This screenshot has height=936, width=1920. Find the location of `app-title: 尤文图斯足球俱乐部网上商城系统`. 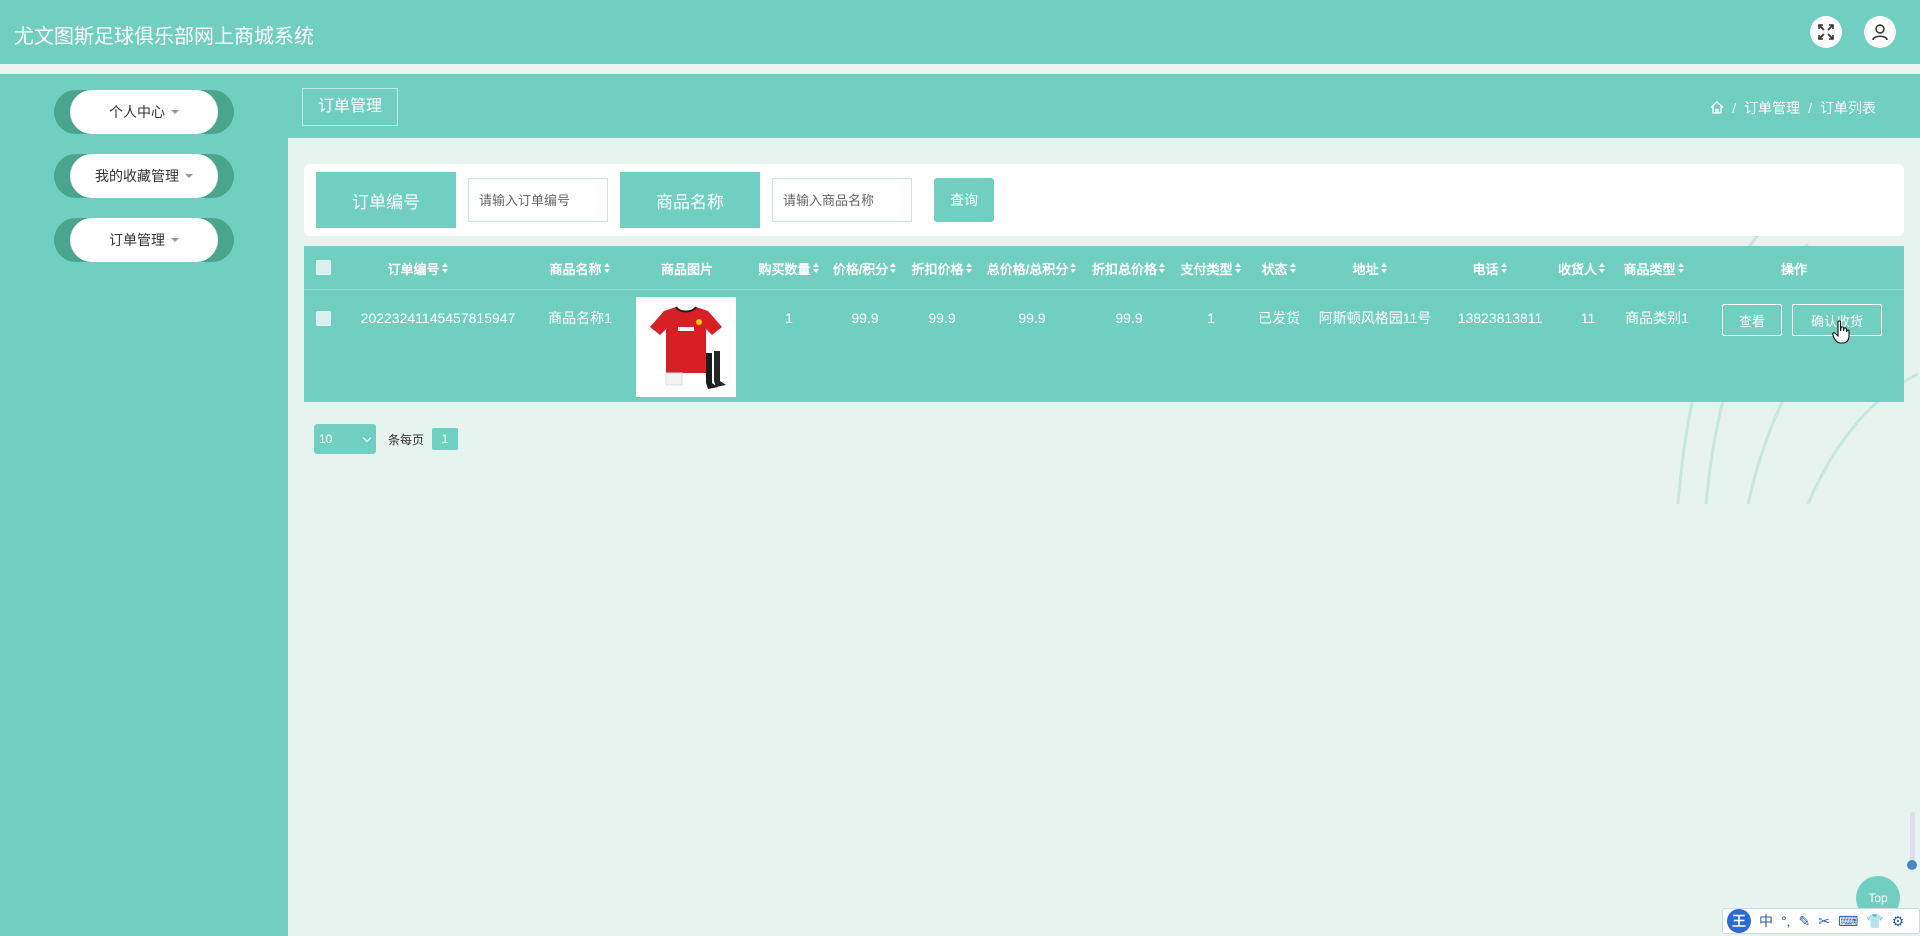

app-title: 尤文图斯足球俱乐部网上商城系统 is located at coordinates (164, 36).